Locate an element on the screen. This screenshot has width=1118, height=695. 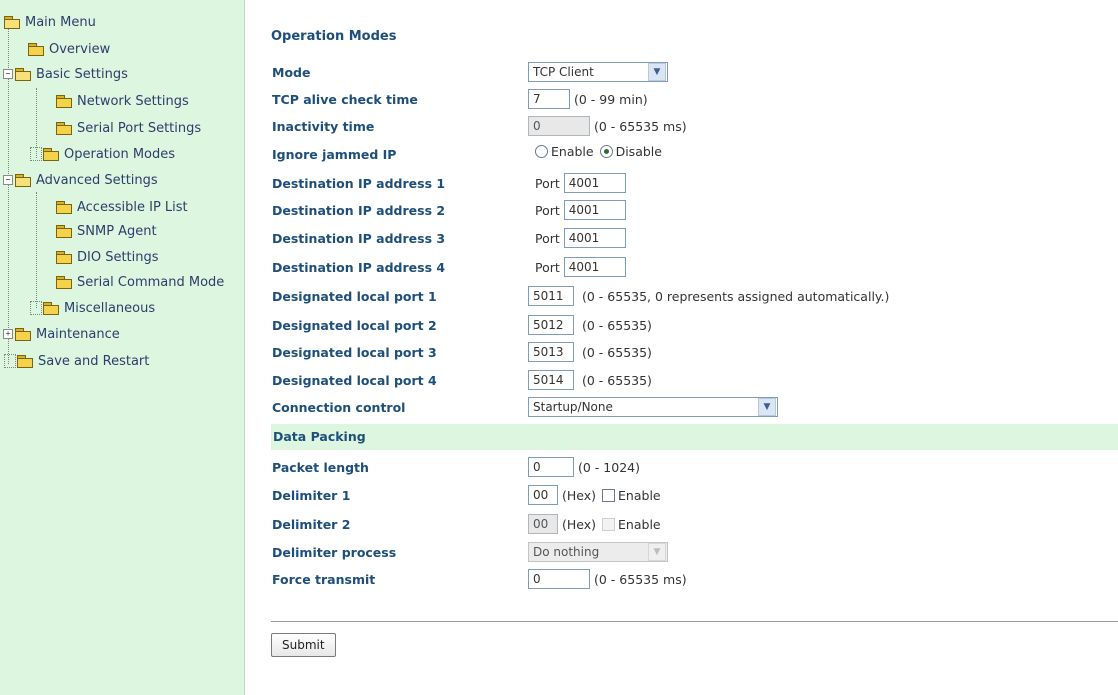
sidebar-item-accessible-ip-list: Accessible IP List is located at coordinates (122, 207).